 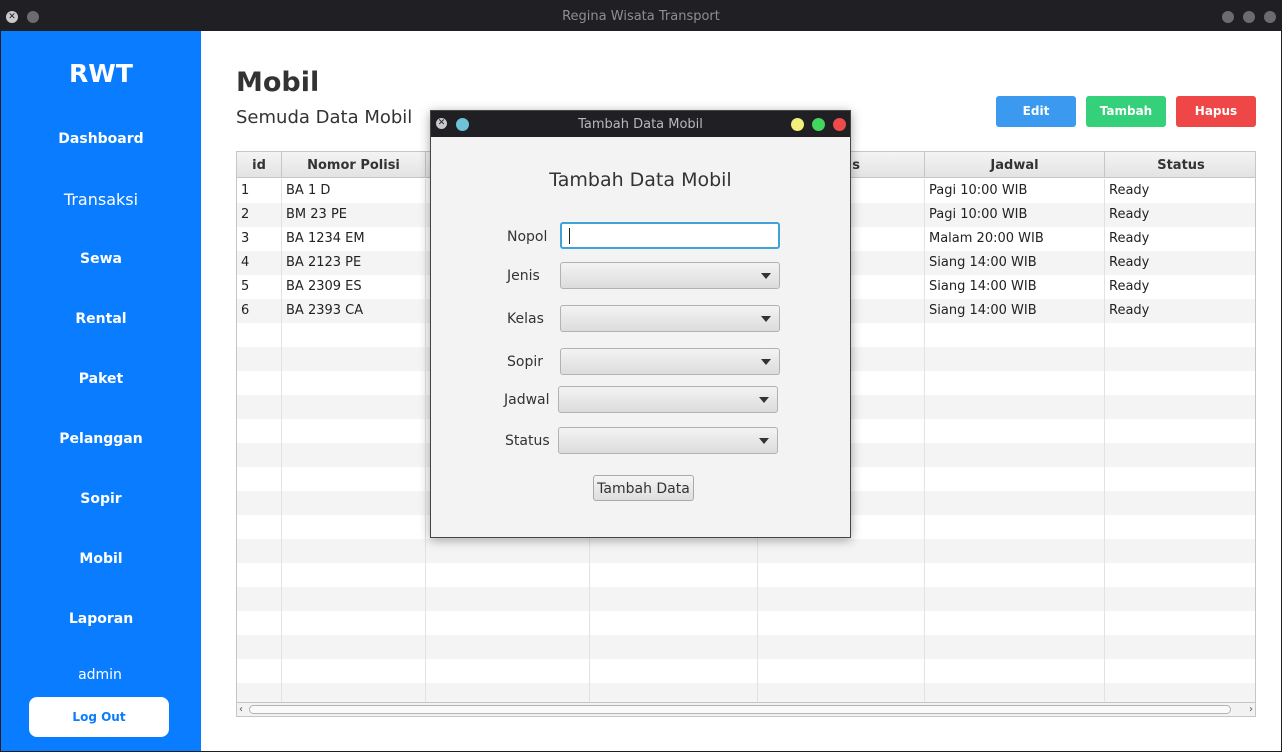 What do you see at coordinates (259, 311) in the screenshot?
I see `table-cell: 6` at bounding box center [259, 311].